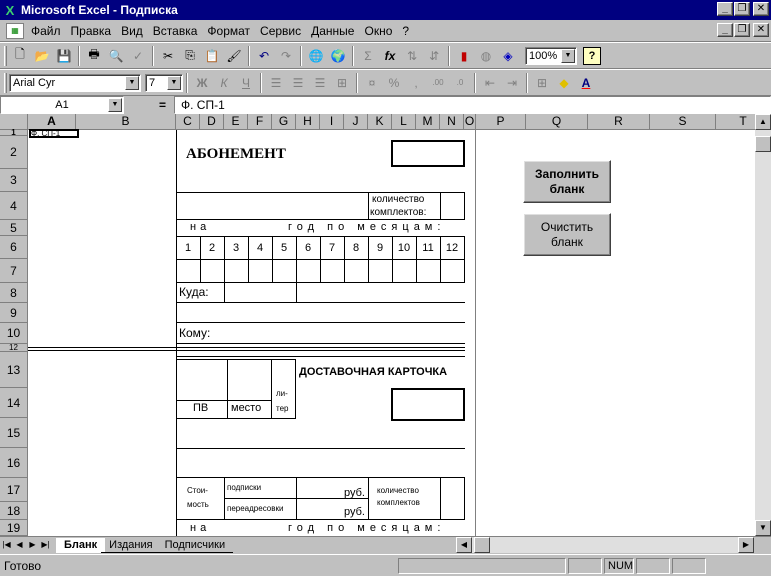 This screenshot has width=771, height=576. What do you see at coordinates (428, 404) in the screenshot?
I see `delivery-index-box` at bounding box center [428, 404].